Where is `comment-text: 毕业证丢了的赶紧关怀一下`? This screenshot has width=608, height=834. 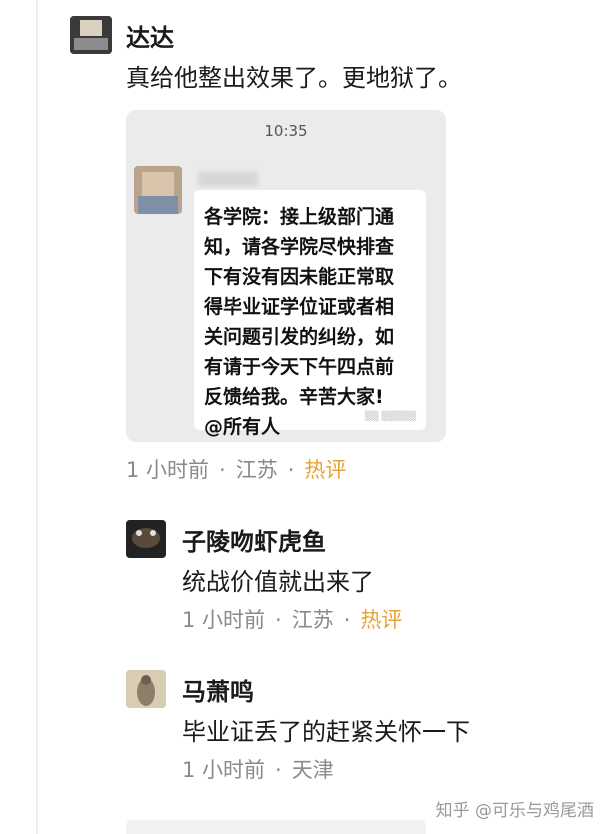 comment-text: 毕业证丢了的赶紧关怀一下 is located at coordinates (326, 732).